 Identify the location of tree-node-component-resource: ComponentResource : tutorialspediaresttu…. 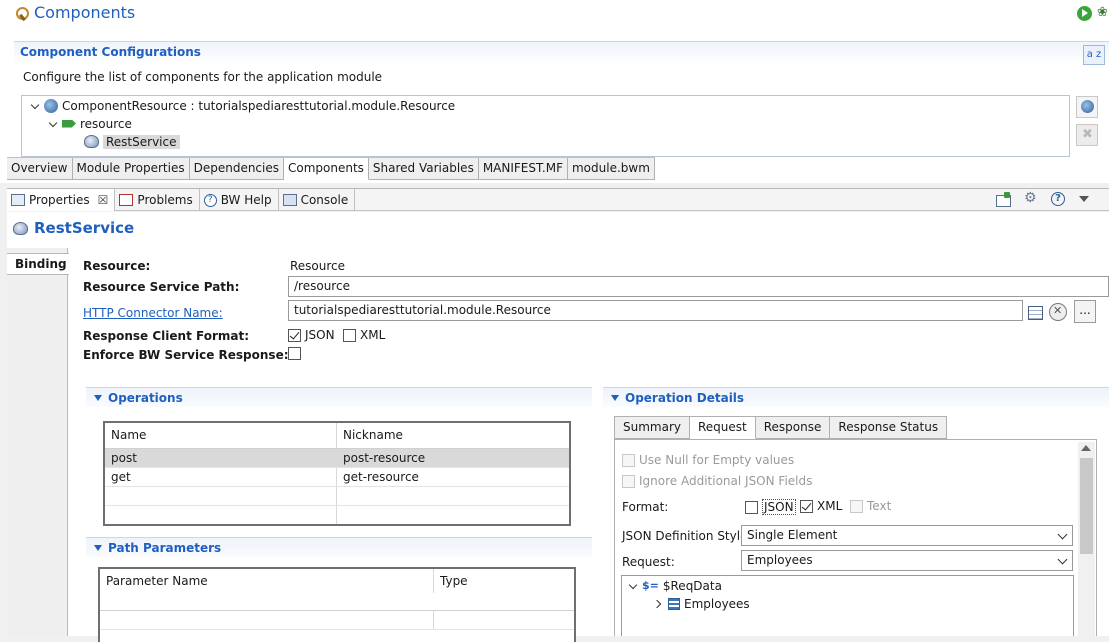
(242, 105).